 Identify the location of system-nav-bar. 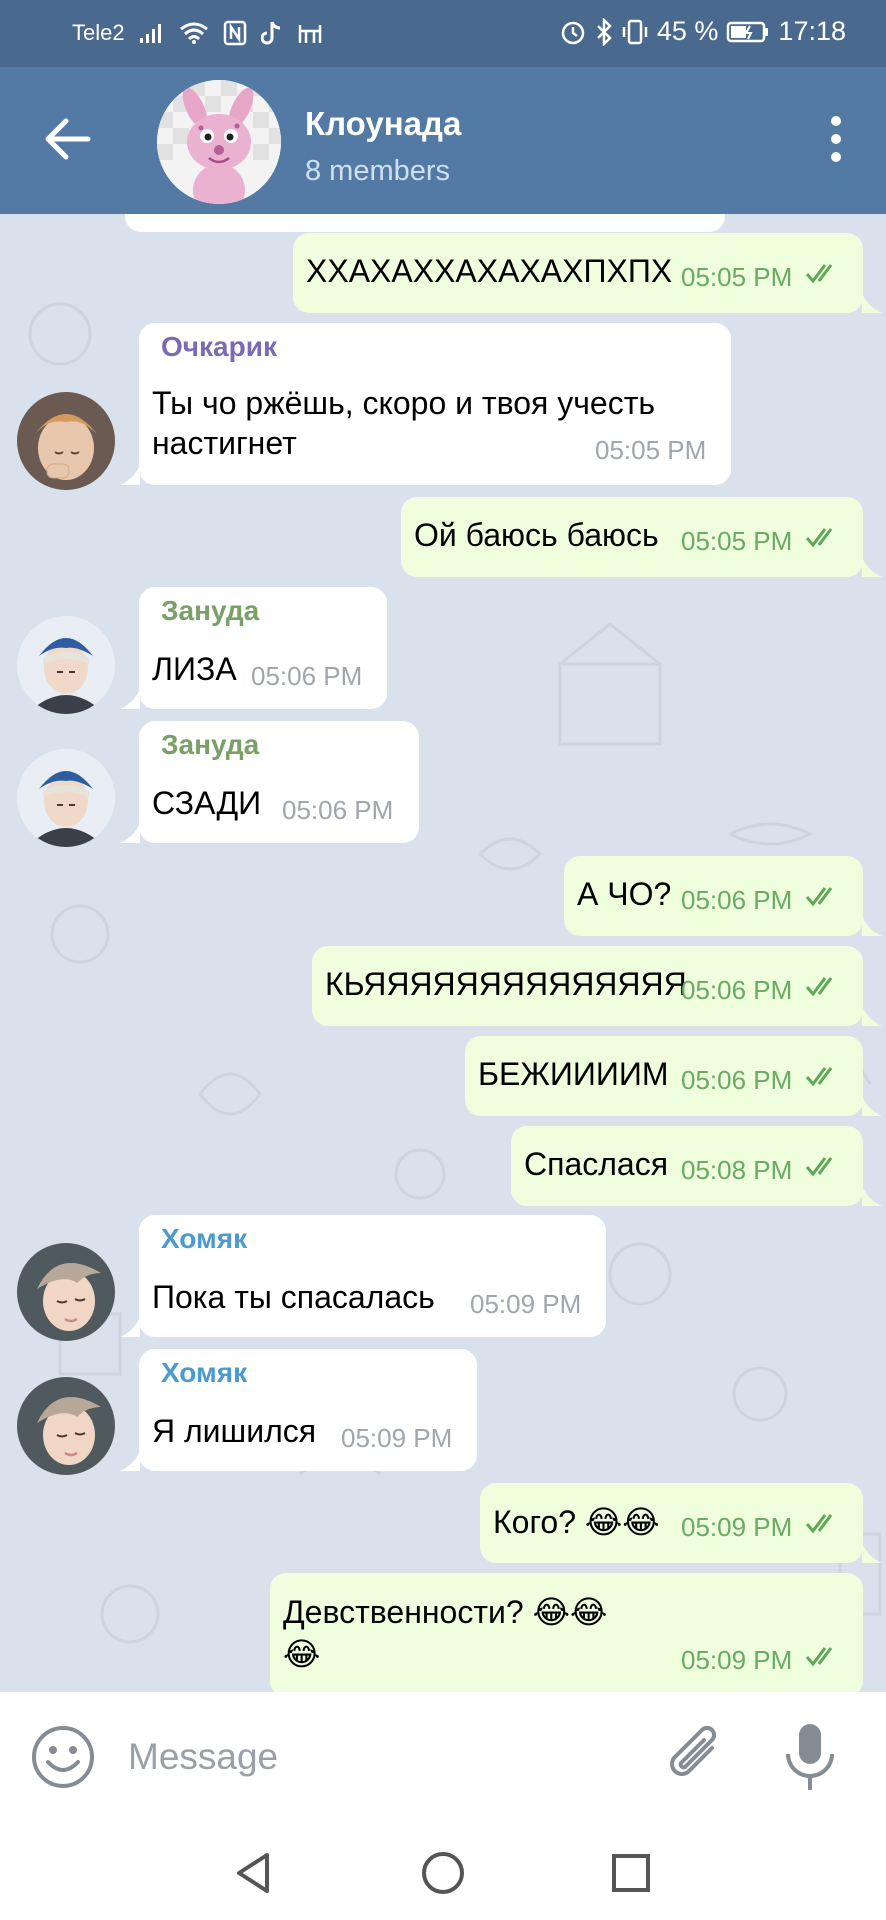
(443, 1871).